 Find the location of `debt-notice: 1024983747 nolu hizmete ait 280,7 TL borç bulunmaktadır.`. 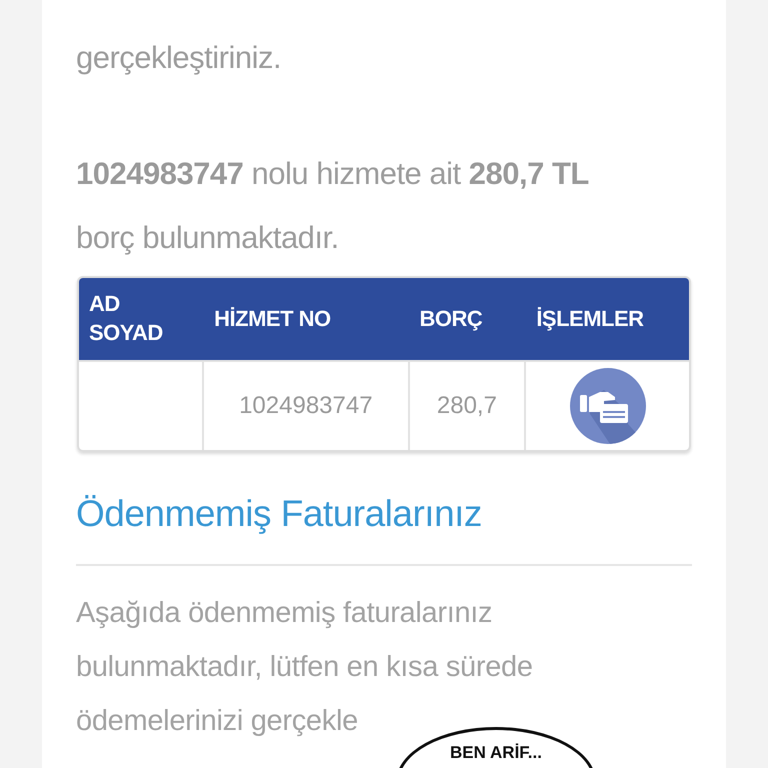

debt-notice: 1024983747 nolu hizmete ait 280,7 TL borç bulunmaktadır. is located at coordinates (333, 206).